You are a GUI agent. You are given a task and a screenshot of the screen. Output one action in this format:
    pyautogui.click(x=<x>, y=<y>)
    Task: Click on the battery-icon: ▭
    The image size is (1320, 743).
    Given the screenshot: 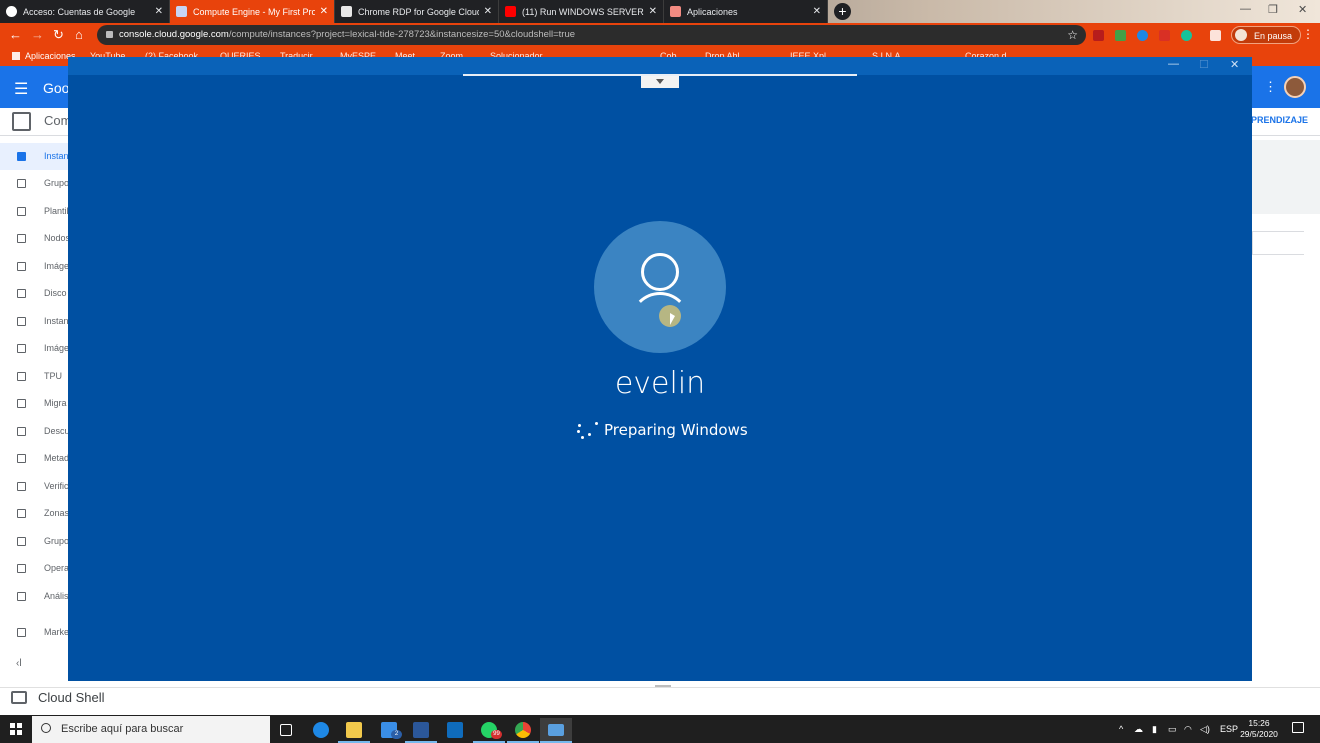 What is the action you would take?
    pyautogui.click(x=1172, y=729)
    